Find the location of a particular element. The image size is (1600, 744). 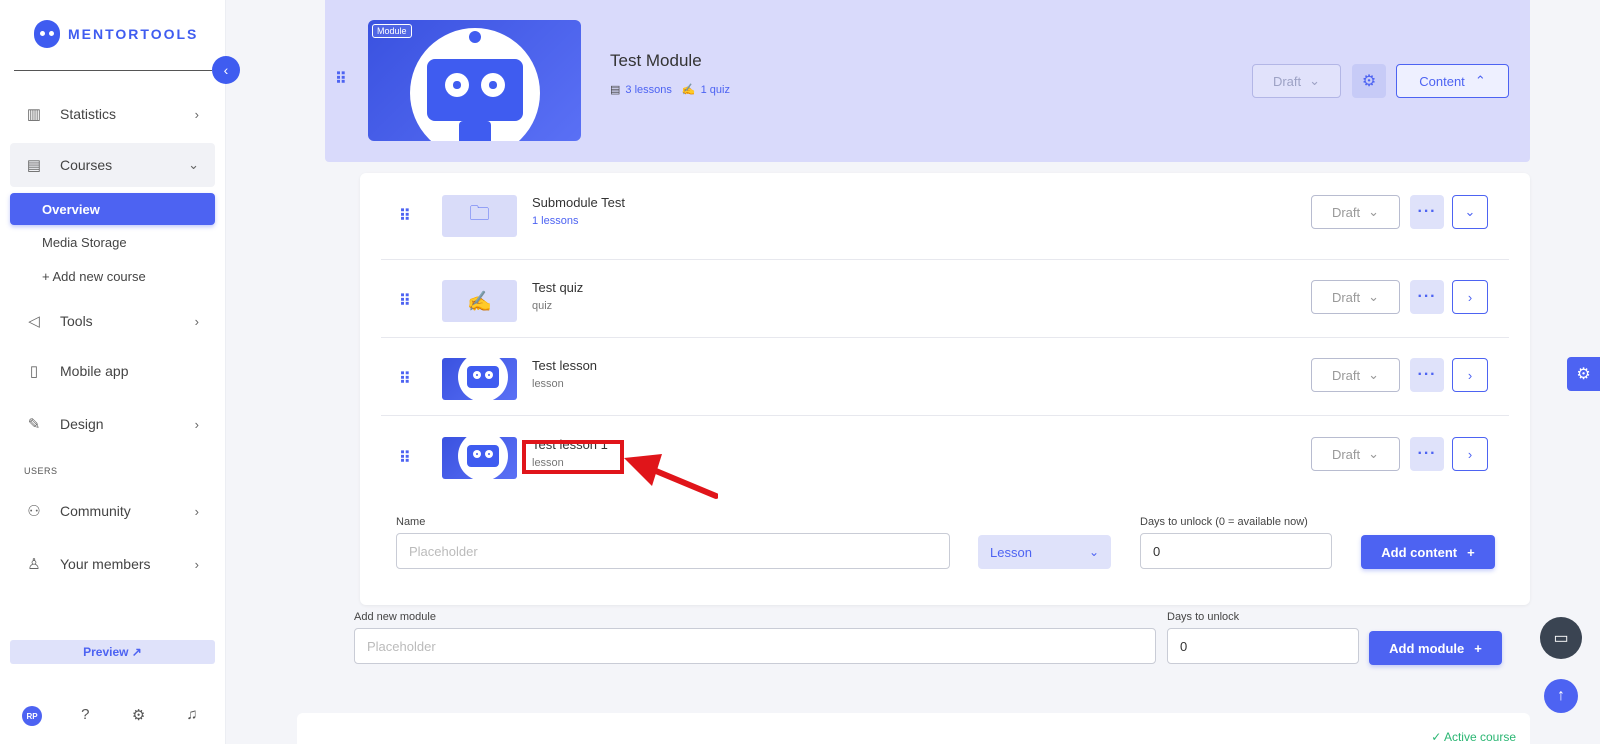

bar-chart-icon: ▥ is located at coordinates (34, 114).